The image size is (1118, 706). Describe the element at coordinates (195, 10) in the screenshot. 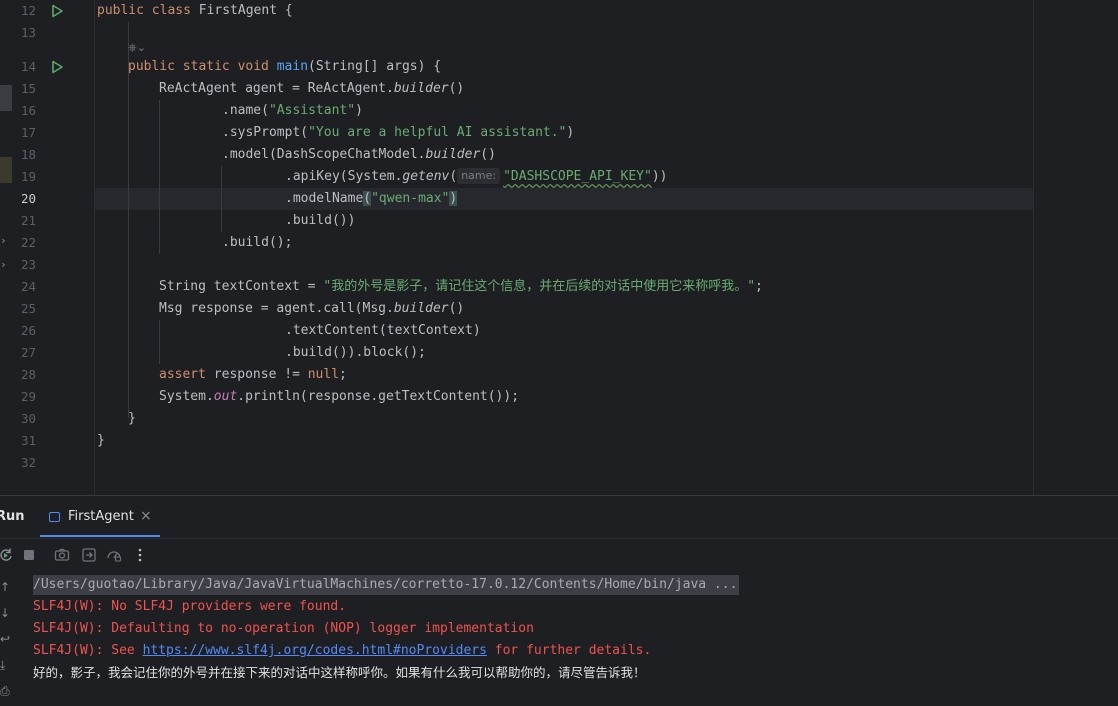

I see `code-line-12: public class FirstAgent {` at that location.